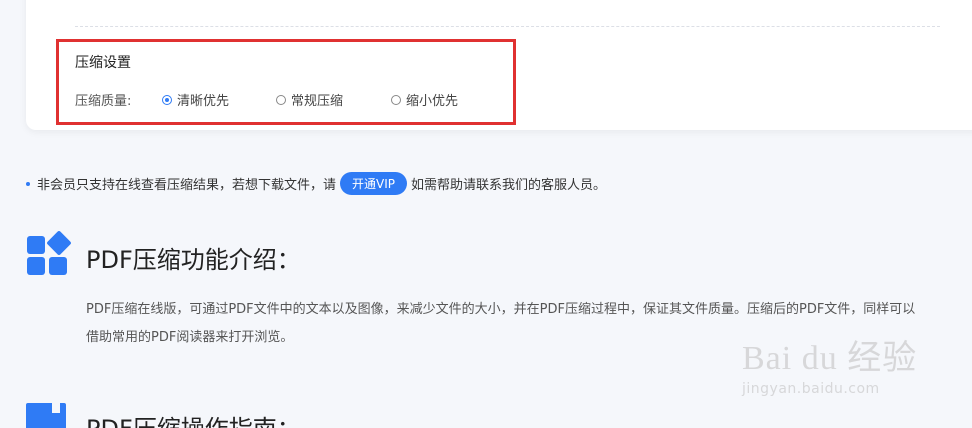 This screenshot has height=428, width=972. I want to click on guide-title: PDF压缩操作指南：, so click(193, 418).